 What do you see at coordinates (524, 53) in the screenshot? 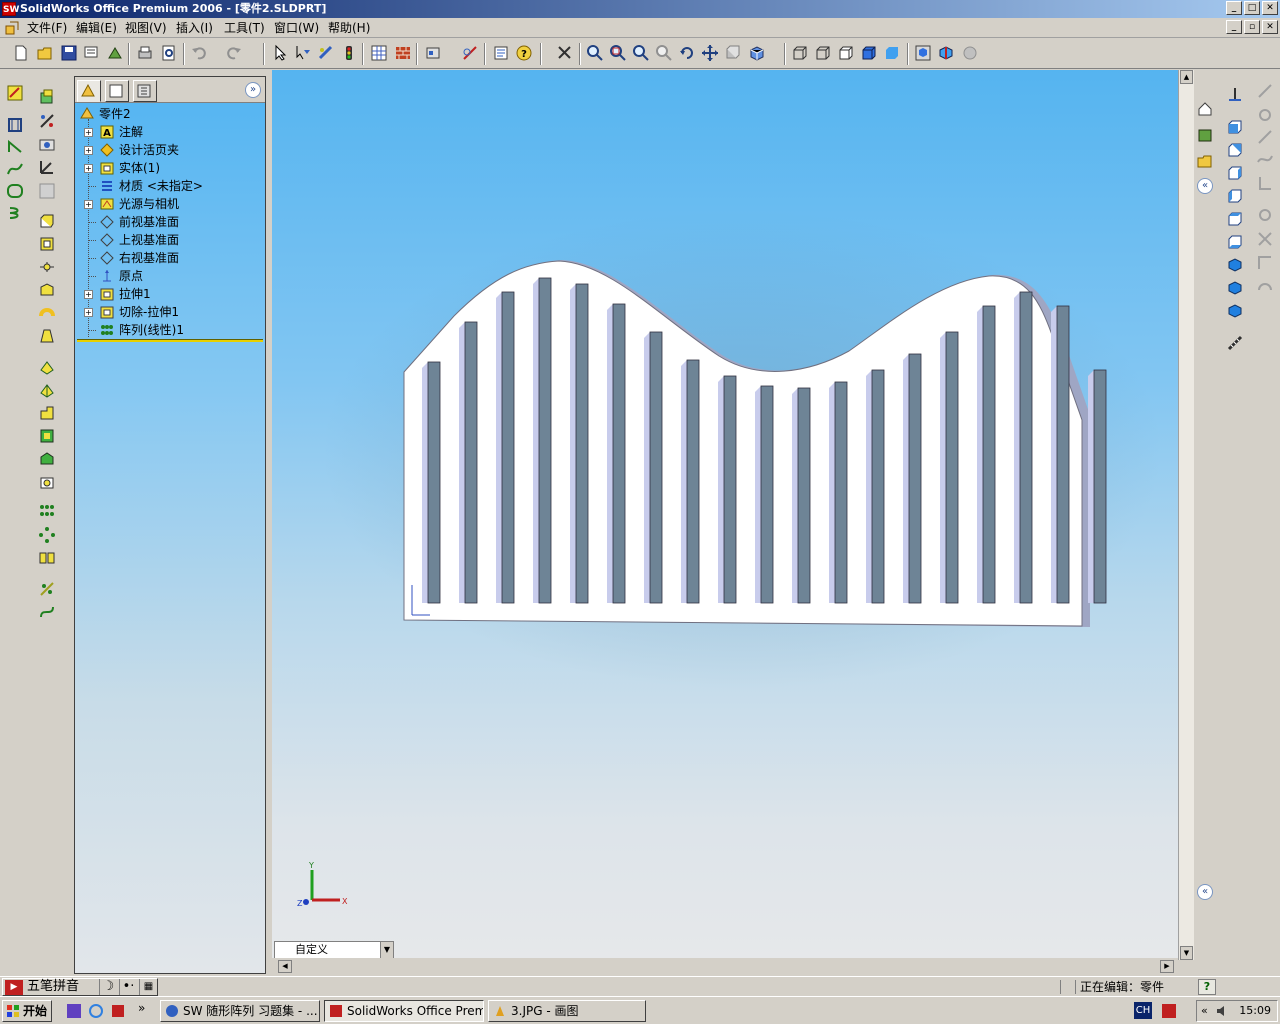
I see `help-question-icon: ?` at bounding box center [524, 53].